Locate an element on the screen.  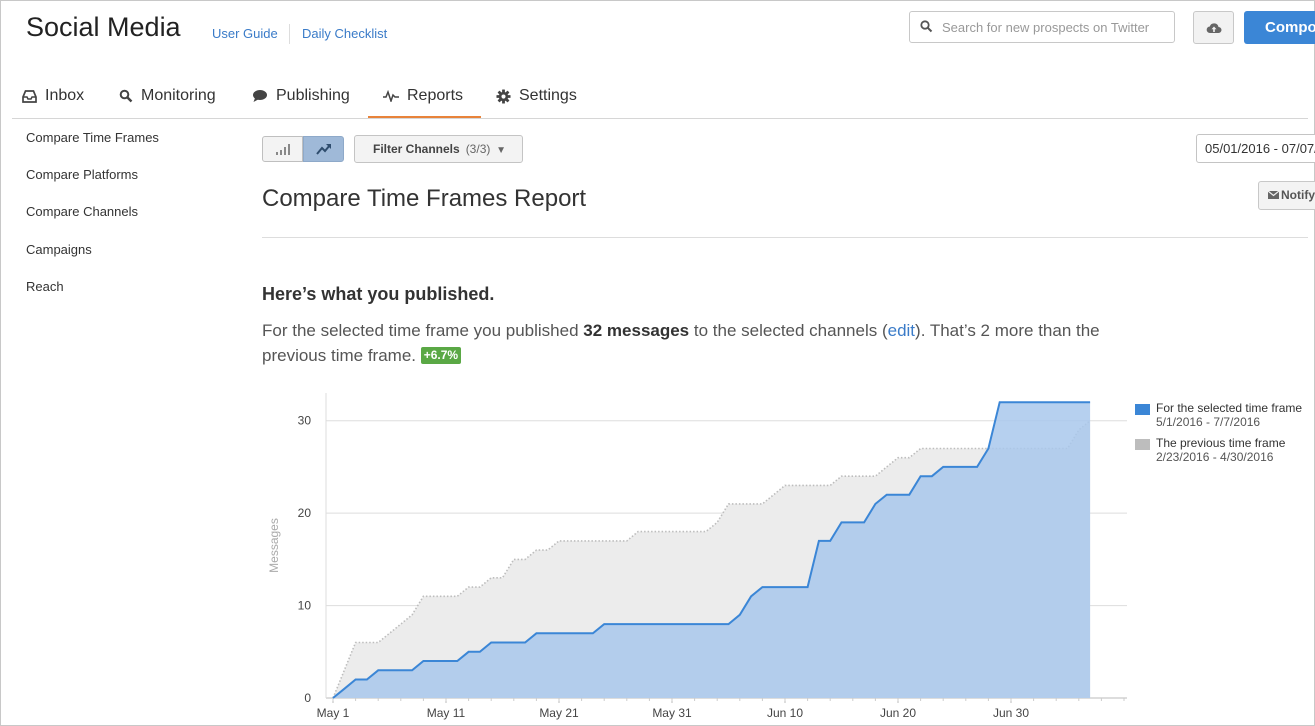
tab-label: Inbox is located at coordinates (65, 95).